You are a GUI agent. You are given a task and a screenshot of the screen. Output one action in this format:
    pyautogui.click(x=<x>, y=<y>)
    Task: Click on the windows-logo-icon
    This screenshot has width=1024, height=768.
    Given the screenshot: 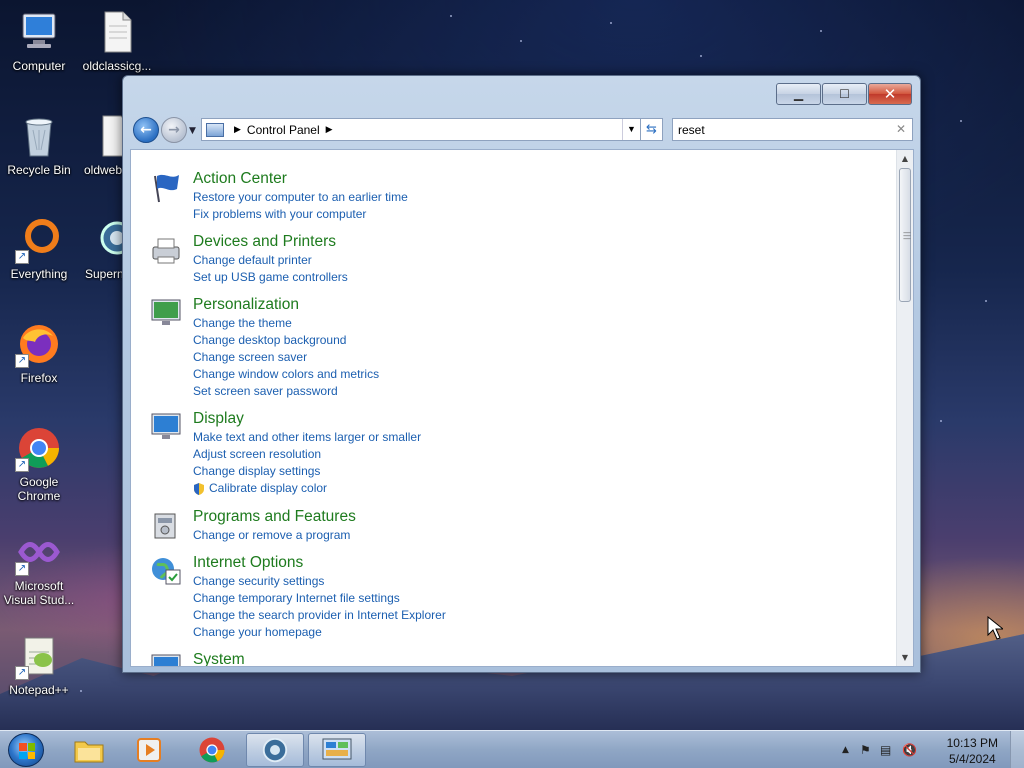 What is the action you would take?
    pyautogui.click(x=27, y=751)
    